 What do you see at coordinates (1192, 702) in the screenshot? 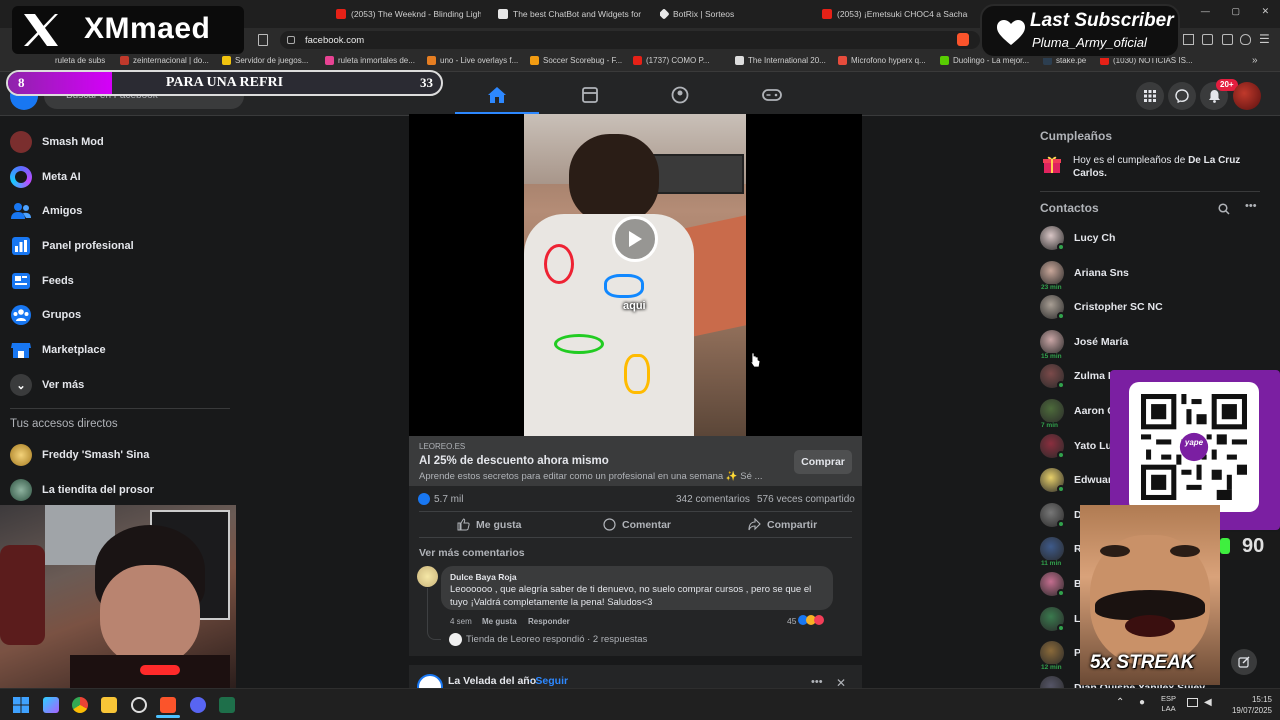
I see `network-icon` at bounding box center [1192, 702].